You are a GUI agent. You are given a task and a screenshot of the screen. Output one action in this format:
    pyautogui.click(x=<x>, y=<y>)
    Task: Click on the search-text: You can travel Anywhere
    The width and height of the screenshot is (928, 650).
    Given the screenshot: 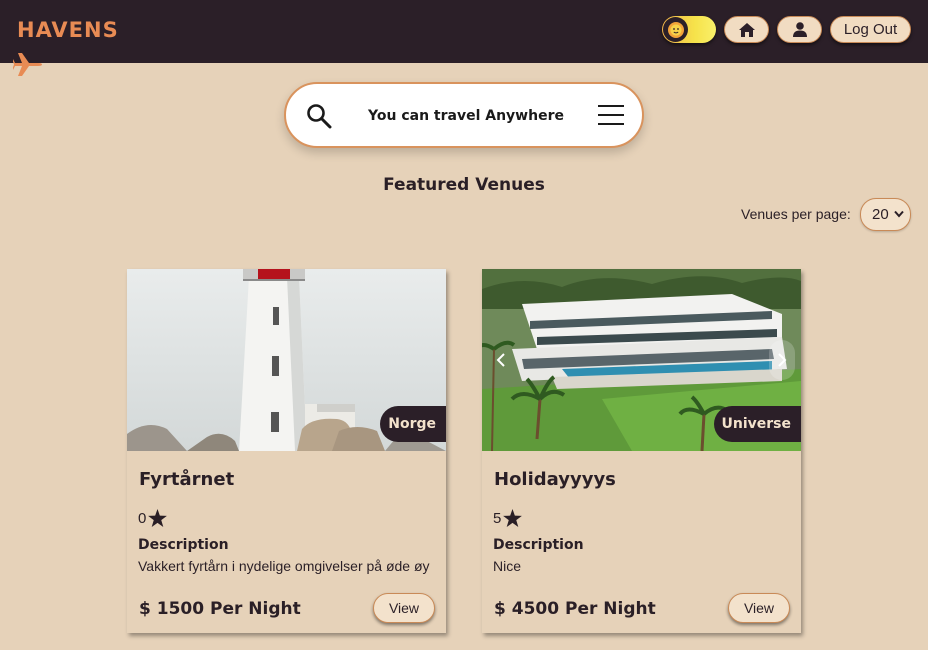 What is the action you would take?
    pyautogui.click(x=466, y=116)
    